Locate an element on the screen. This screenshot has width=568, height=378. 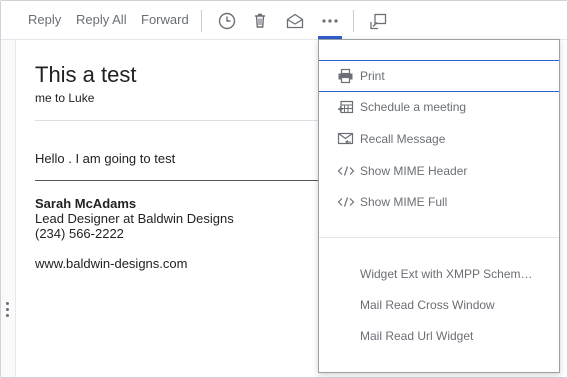
menu-item-mail-read-cross-window: Mail Read Cross Window is located at coordinates (439, 305).